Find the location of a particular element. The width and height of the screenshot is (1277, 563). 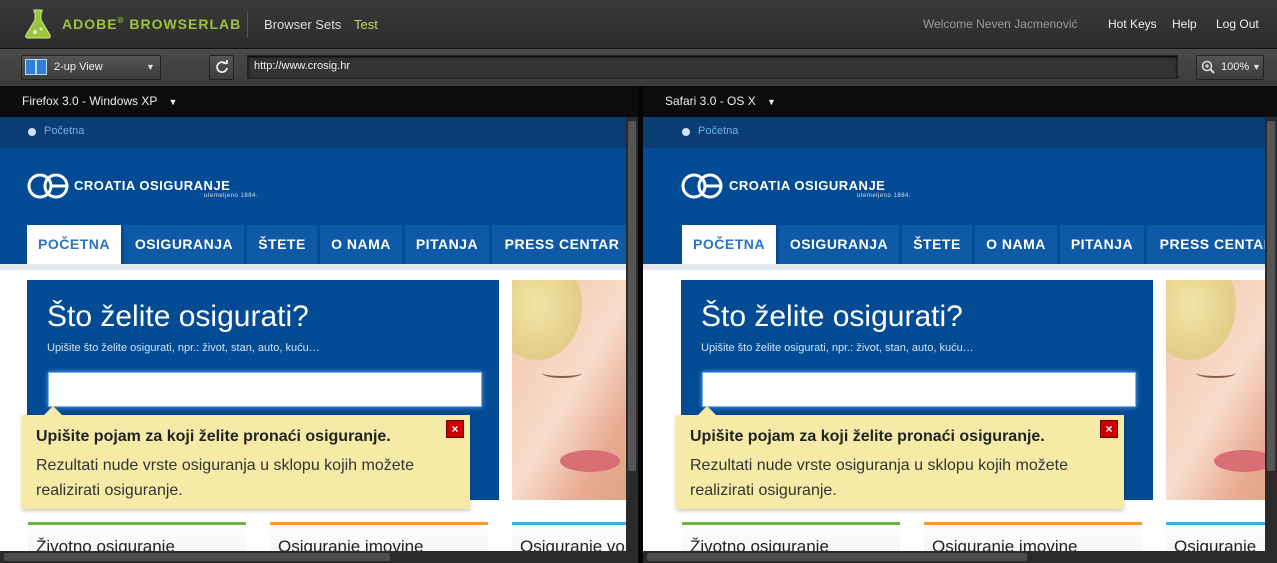

toolbar: 2-up View ▼ http://www.crosig.hr 100% ▼ is located at coordinates (638, 68).